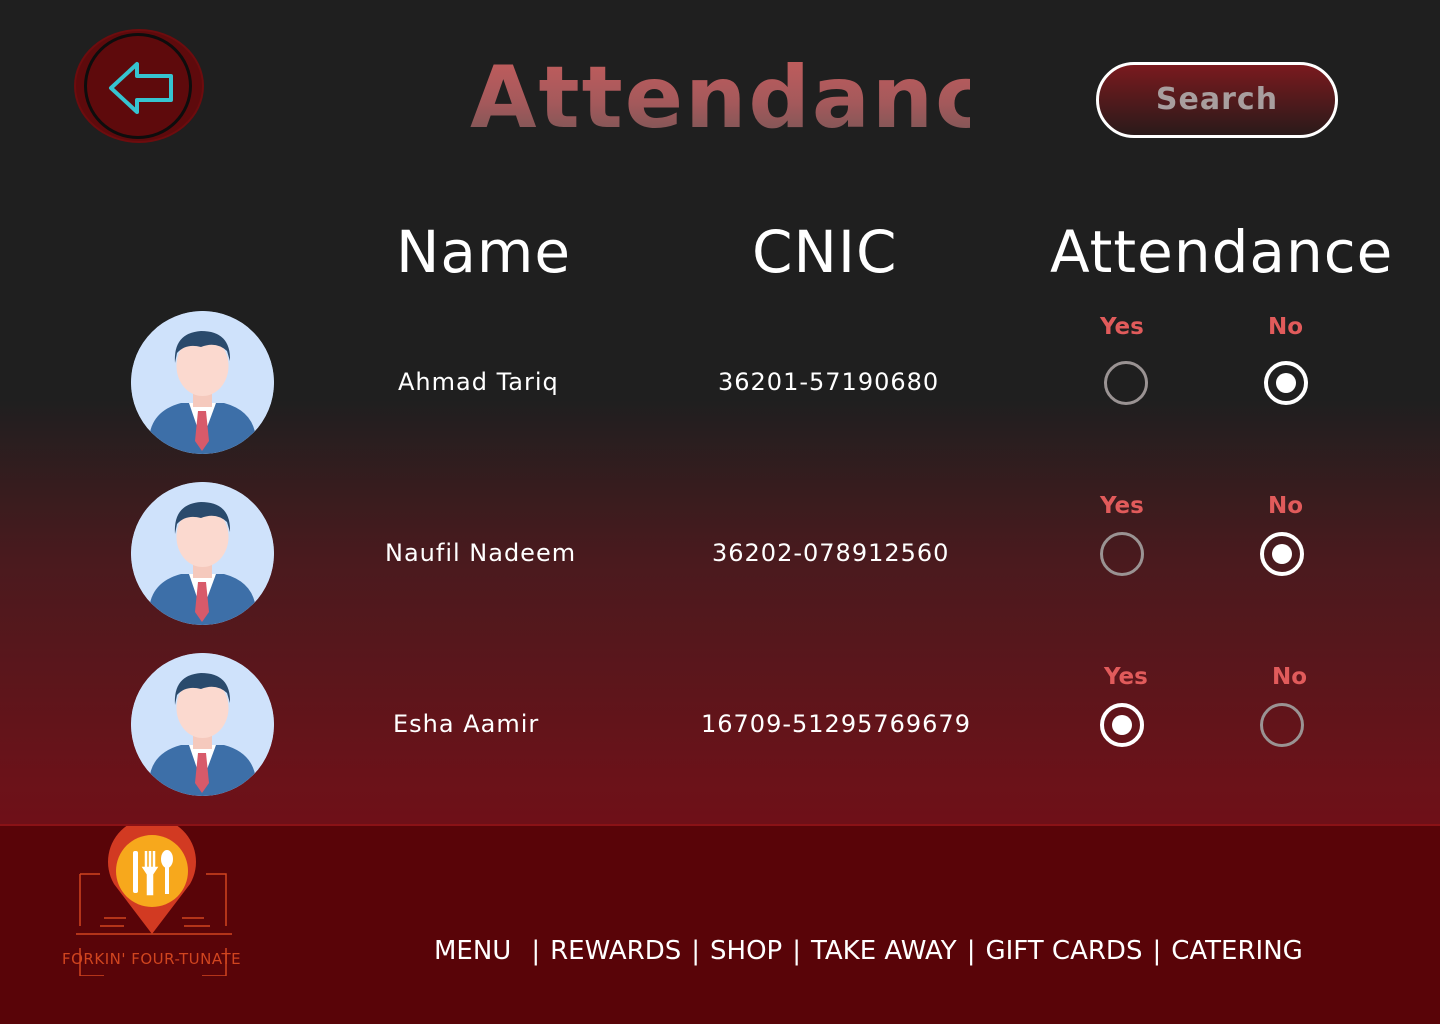 This screenshot has width=1440, height=1024. I want to click on nav-catering: CATERING, so click(1237, 951).